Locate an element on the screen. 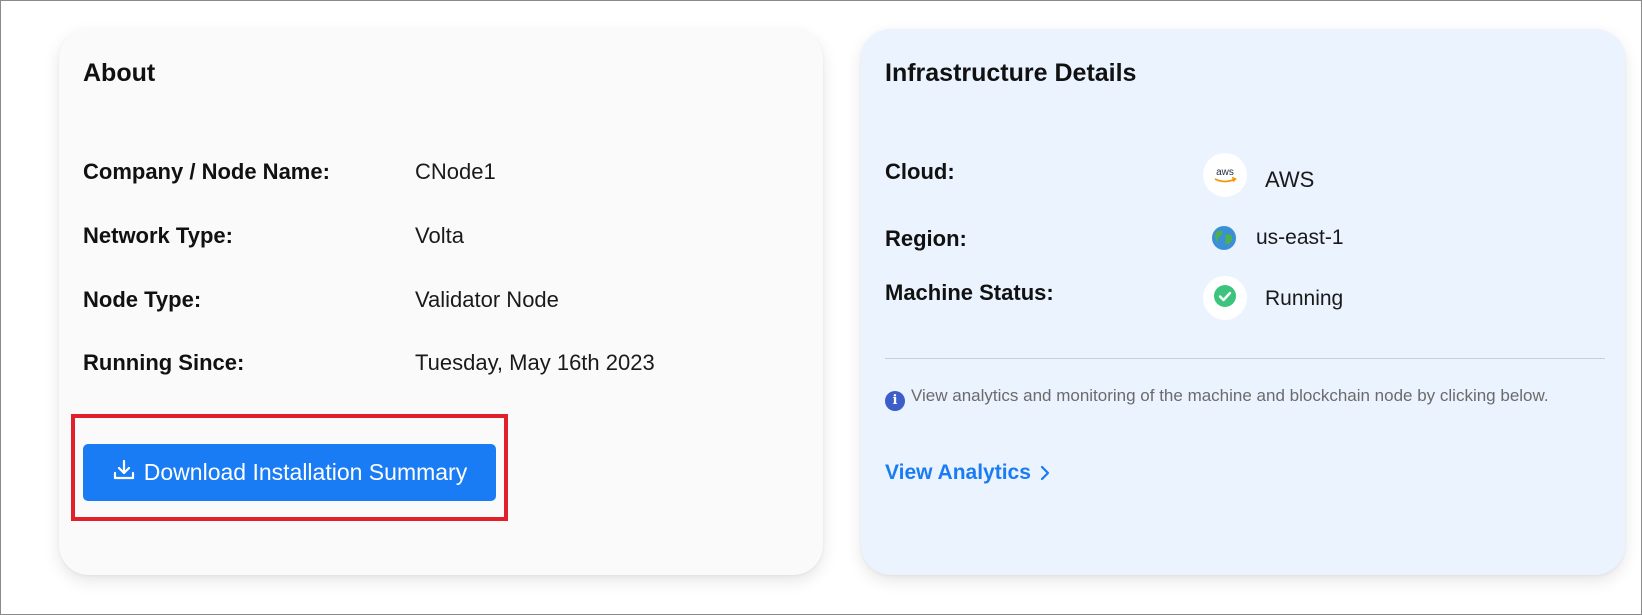 This screenshot has height=615, width=1642. node-name-value: CNode1 is located at coordinates (455, 171).